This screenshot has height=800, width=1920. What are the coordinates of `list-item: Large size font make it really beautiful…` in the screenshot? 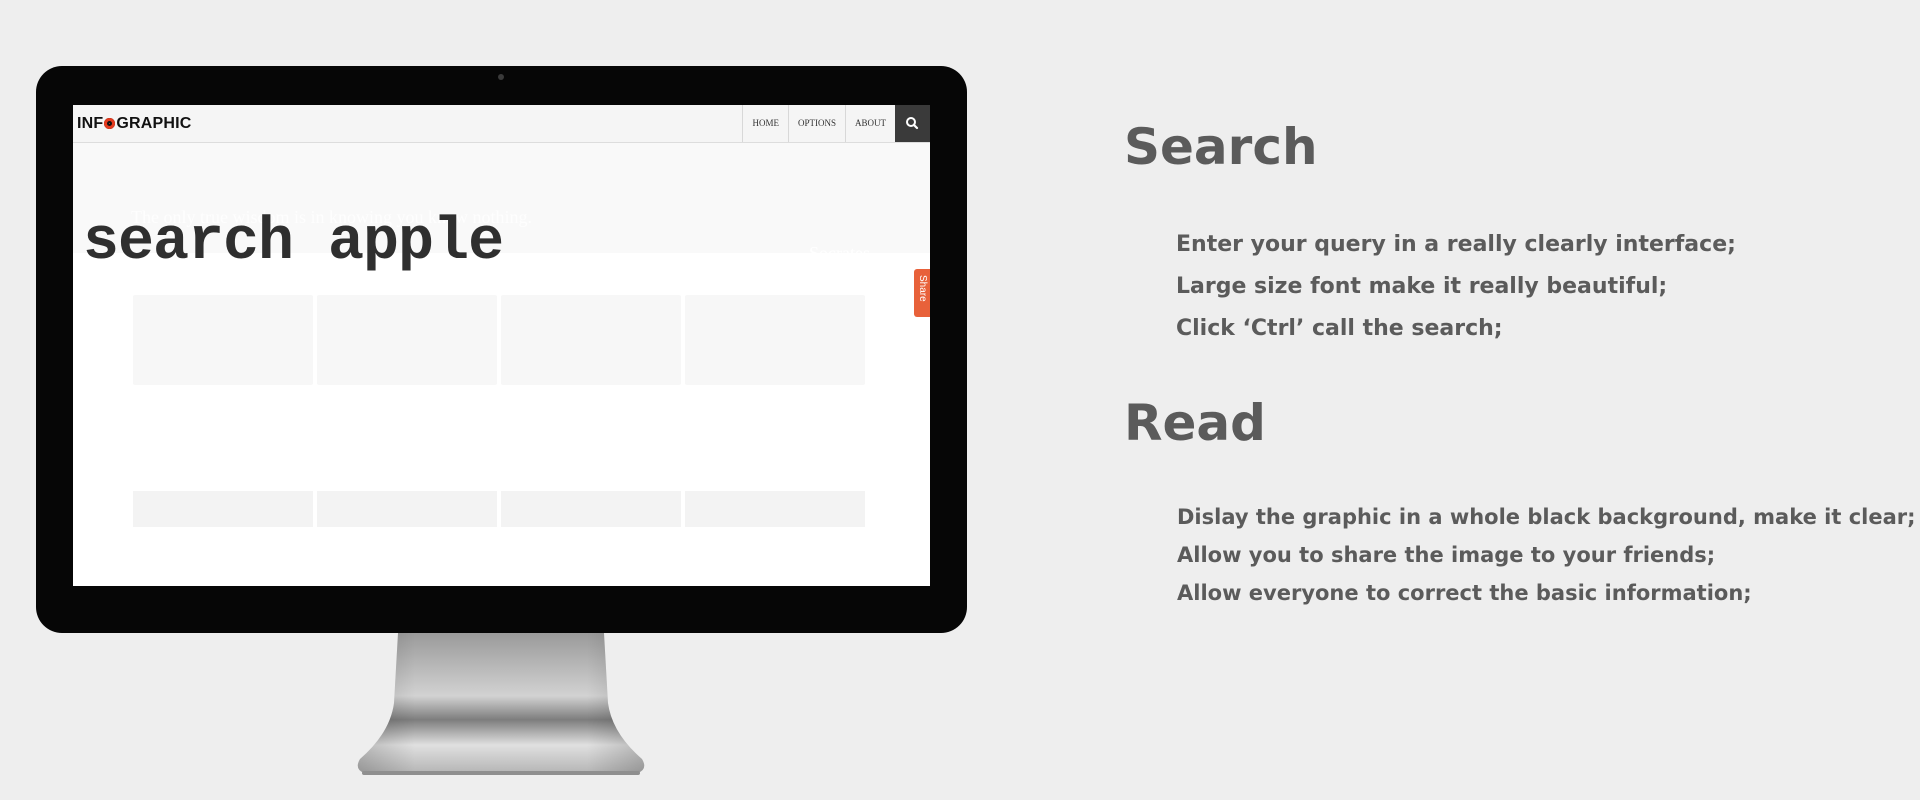 It's located at (1422, 286).